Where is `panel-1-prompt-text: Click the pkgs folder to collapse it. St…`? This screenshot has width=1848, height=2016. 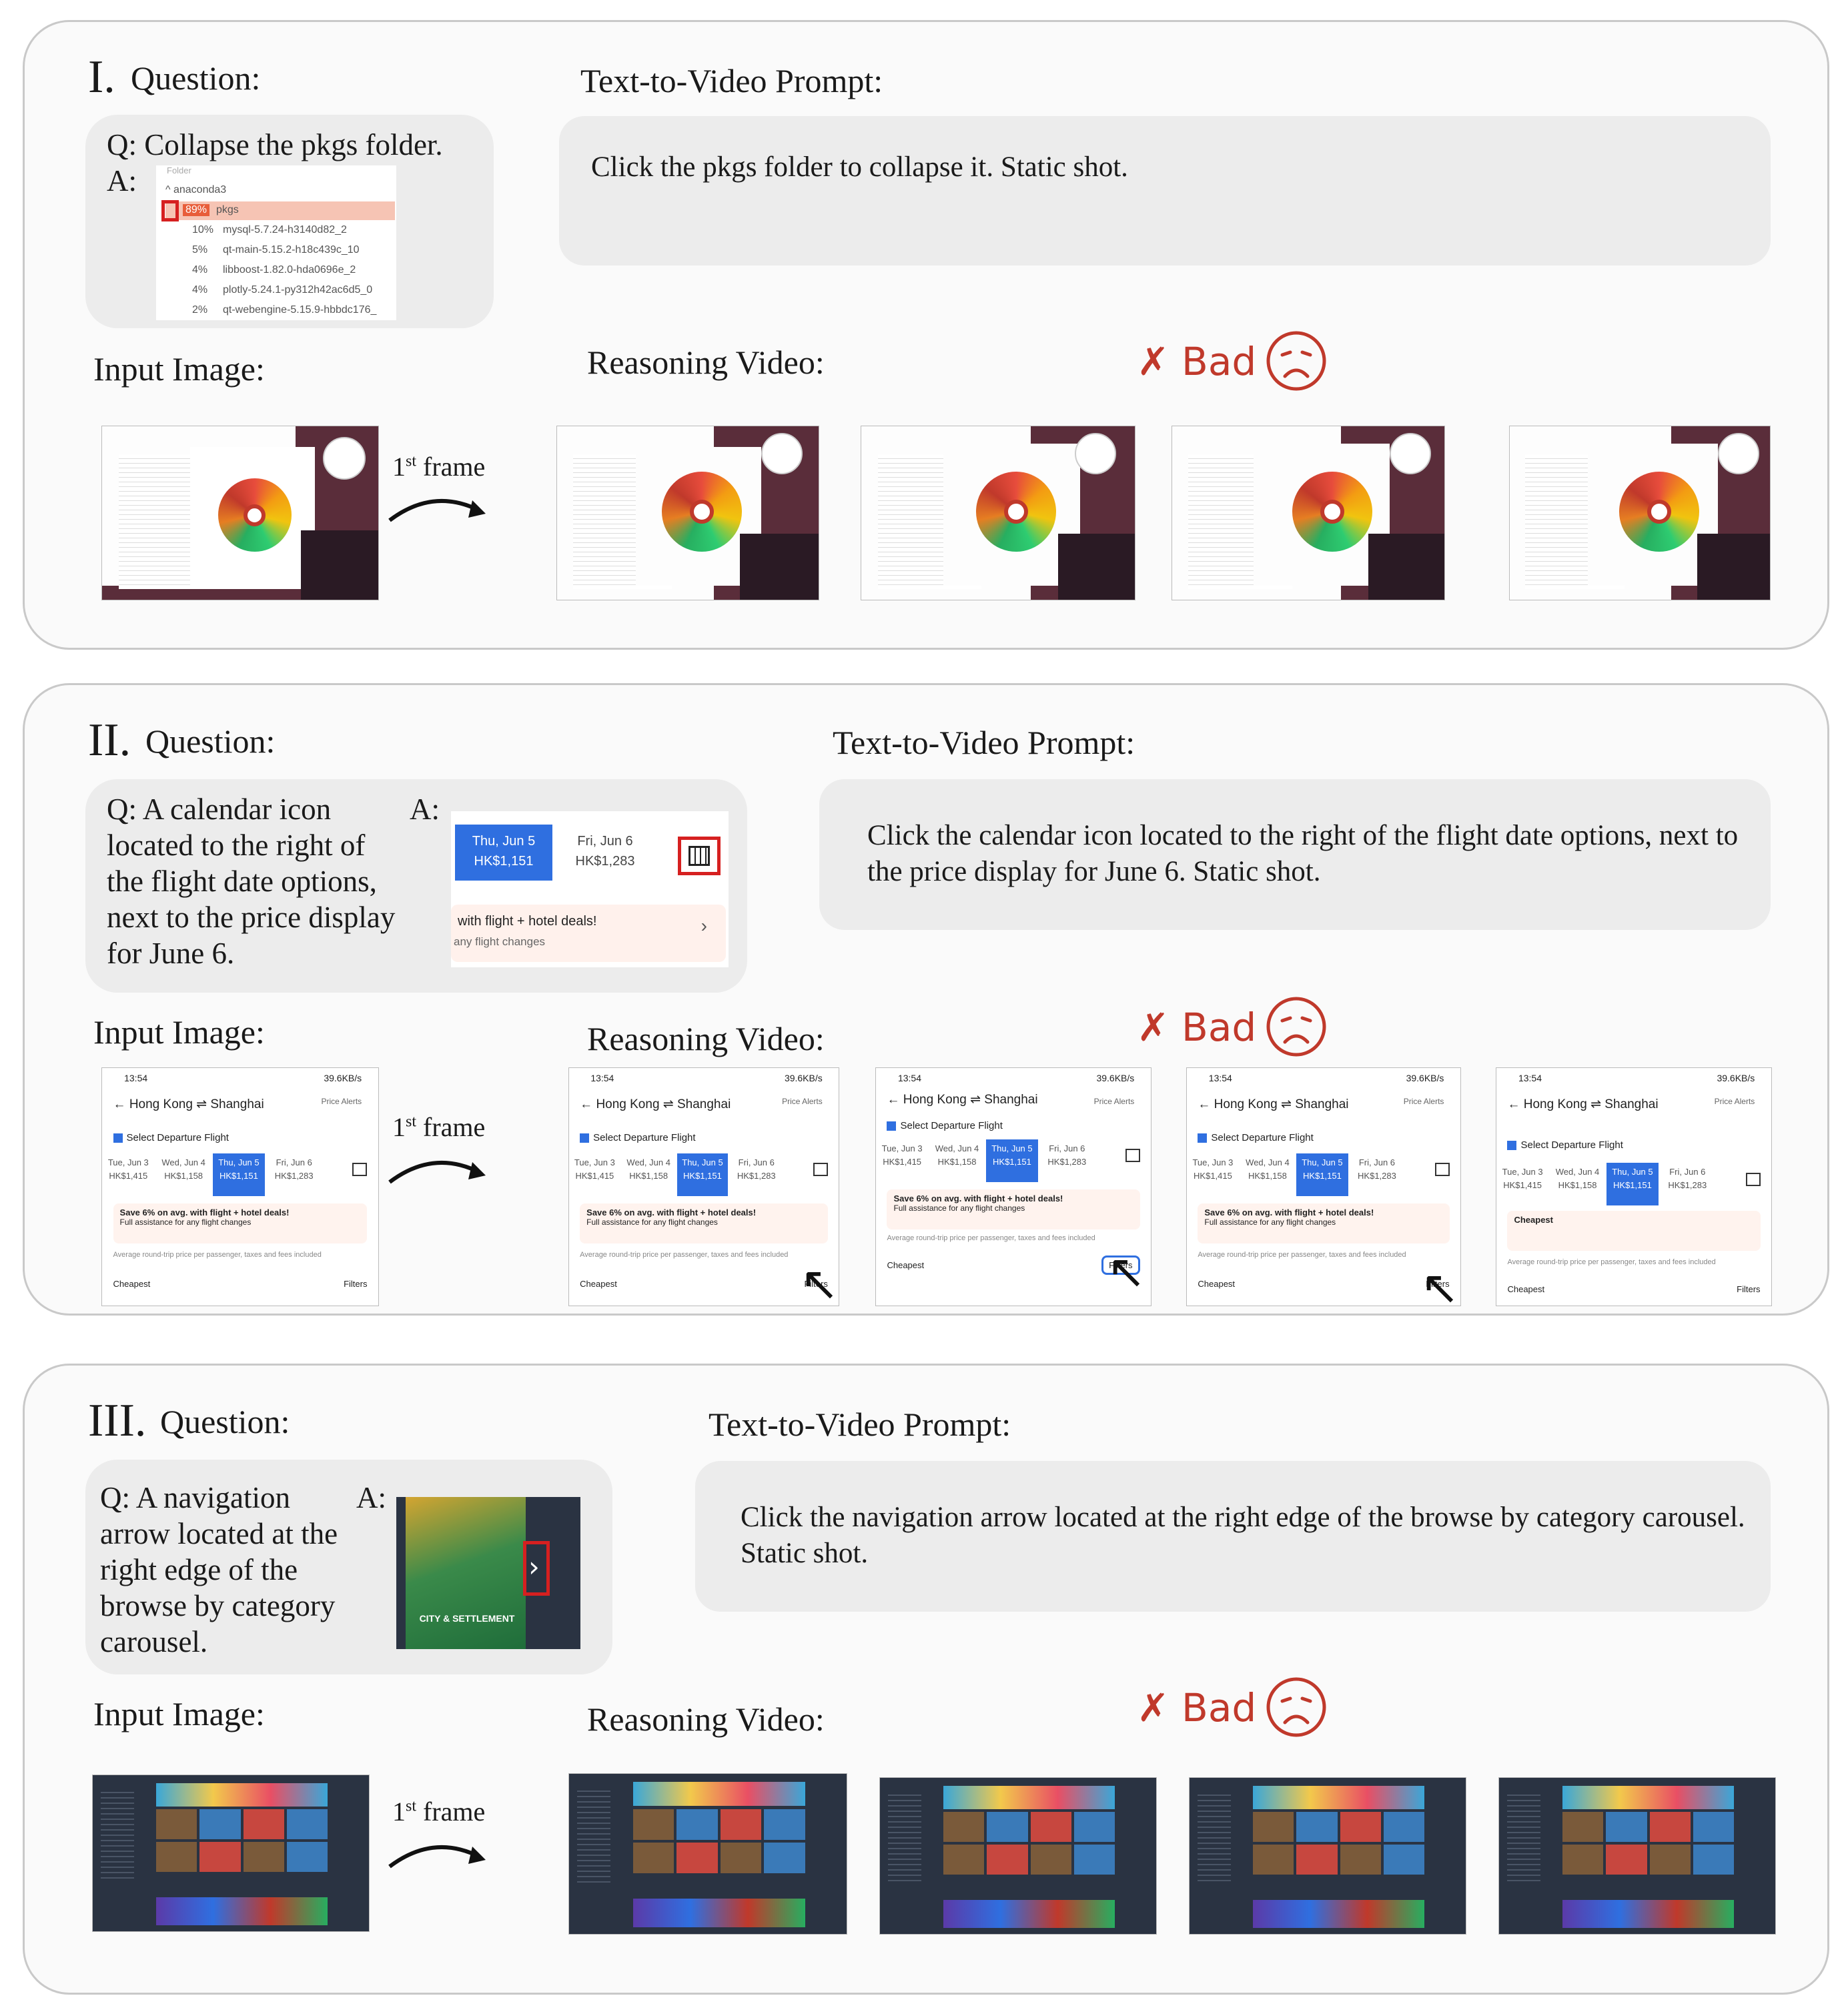
panel-1-prompt-text: Click the pkgs folder to collapse it. St… is located at coordinates (860, 167).